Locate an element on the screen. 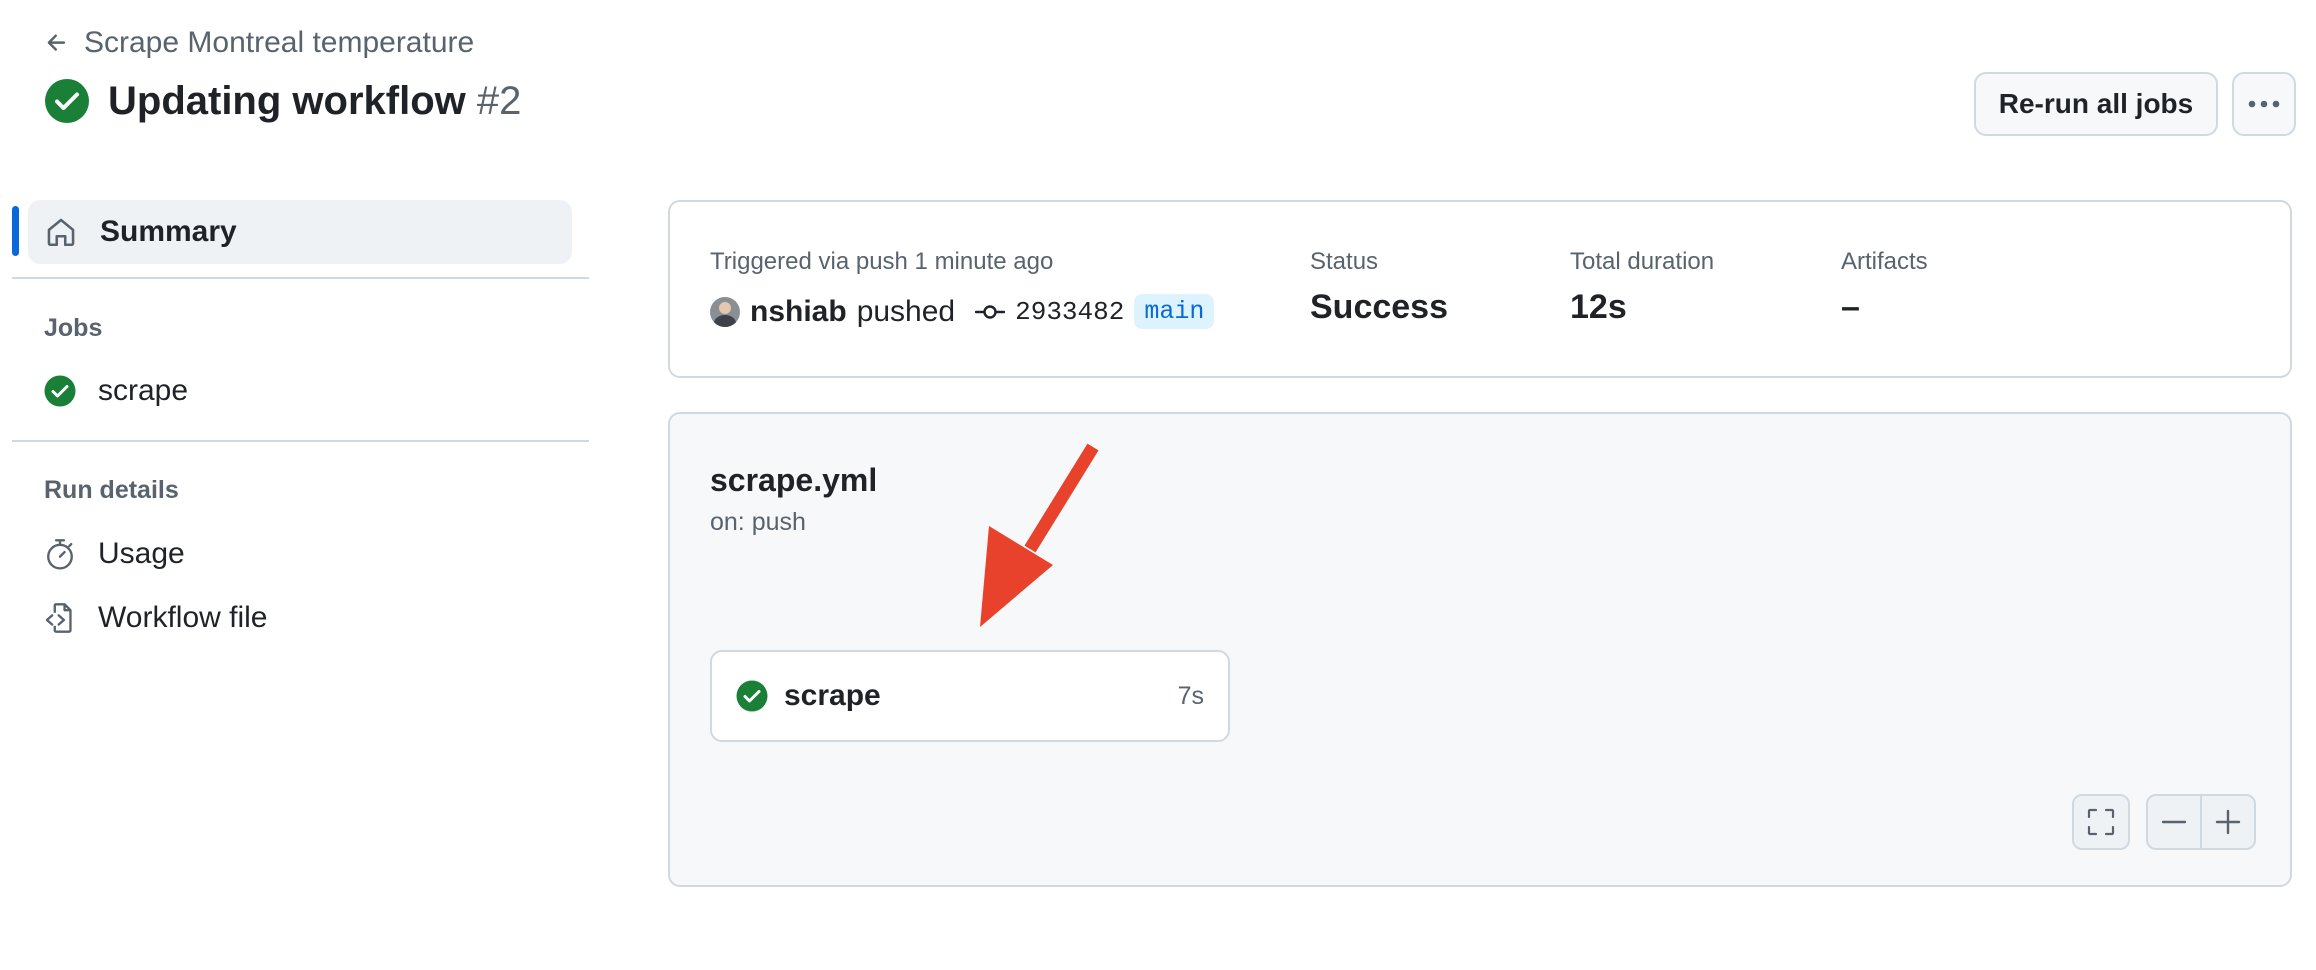  jobs-heading: Jobs is located at coordinates (73, 328).